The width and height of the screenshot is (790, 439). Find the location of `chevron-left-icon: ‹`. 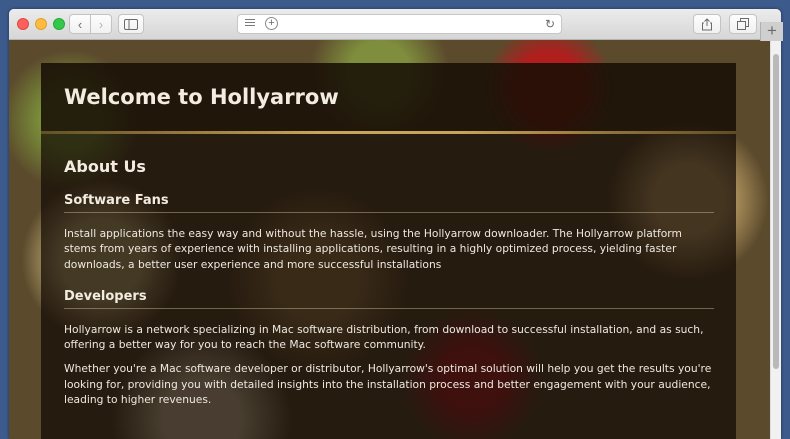

chevron-left-icon: ‹ is located at coordinates (80, 24).